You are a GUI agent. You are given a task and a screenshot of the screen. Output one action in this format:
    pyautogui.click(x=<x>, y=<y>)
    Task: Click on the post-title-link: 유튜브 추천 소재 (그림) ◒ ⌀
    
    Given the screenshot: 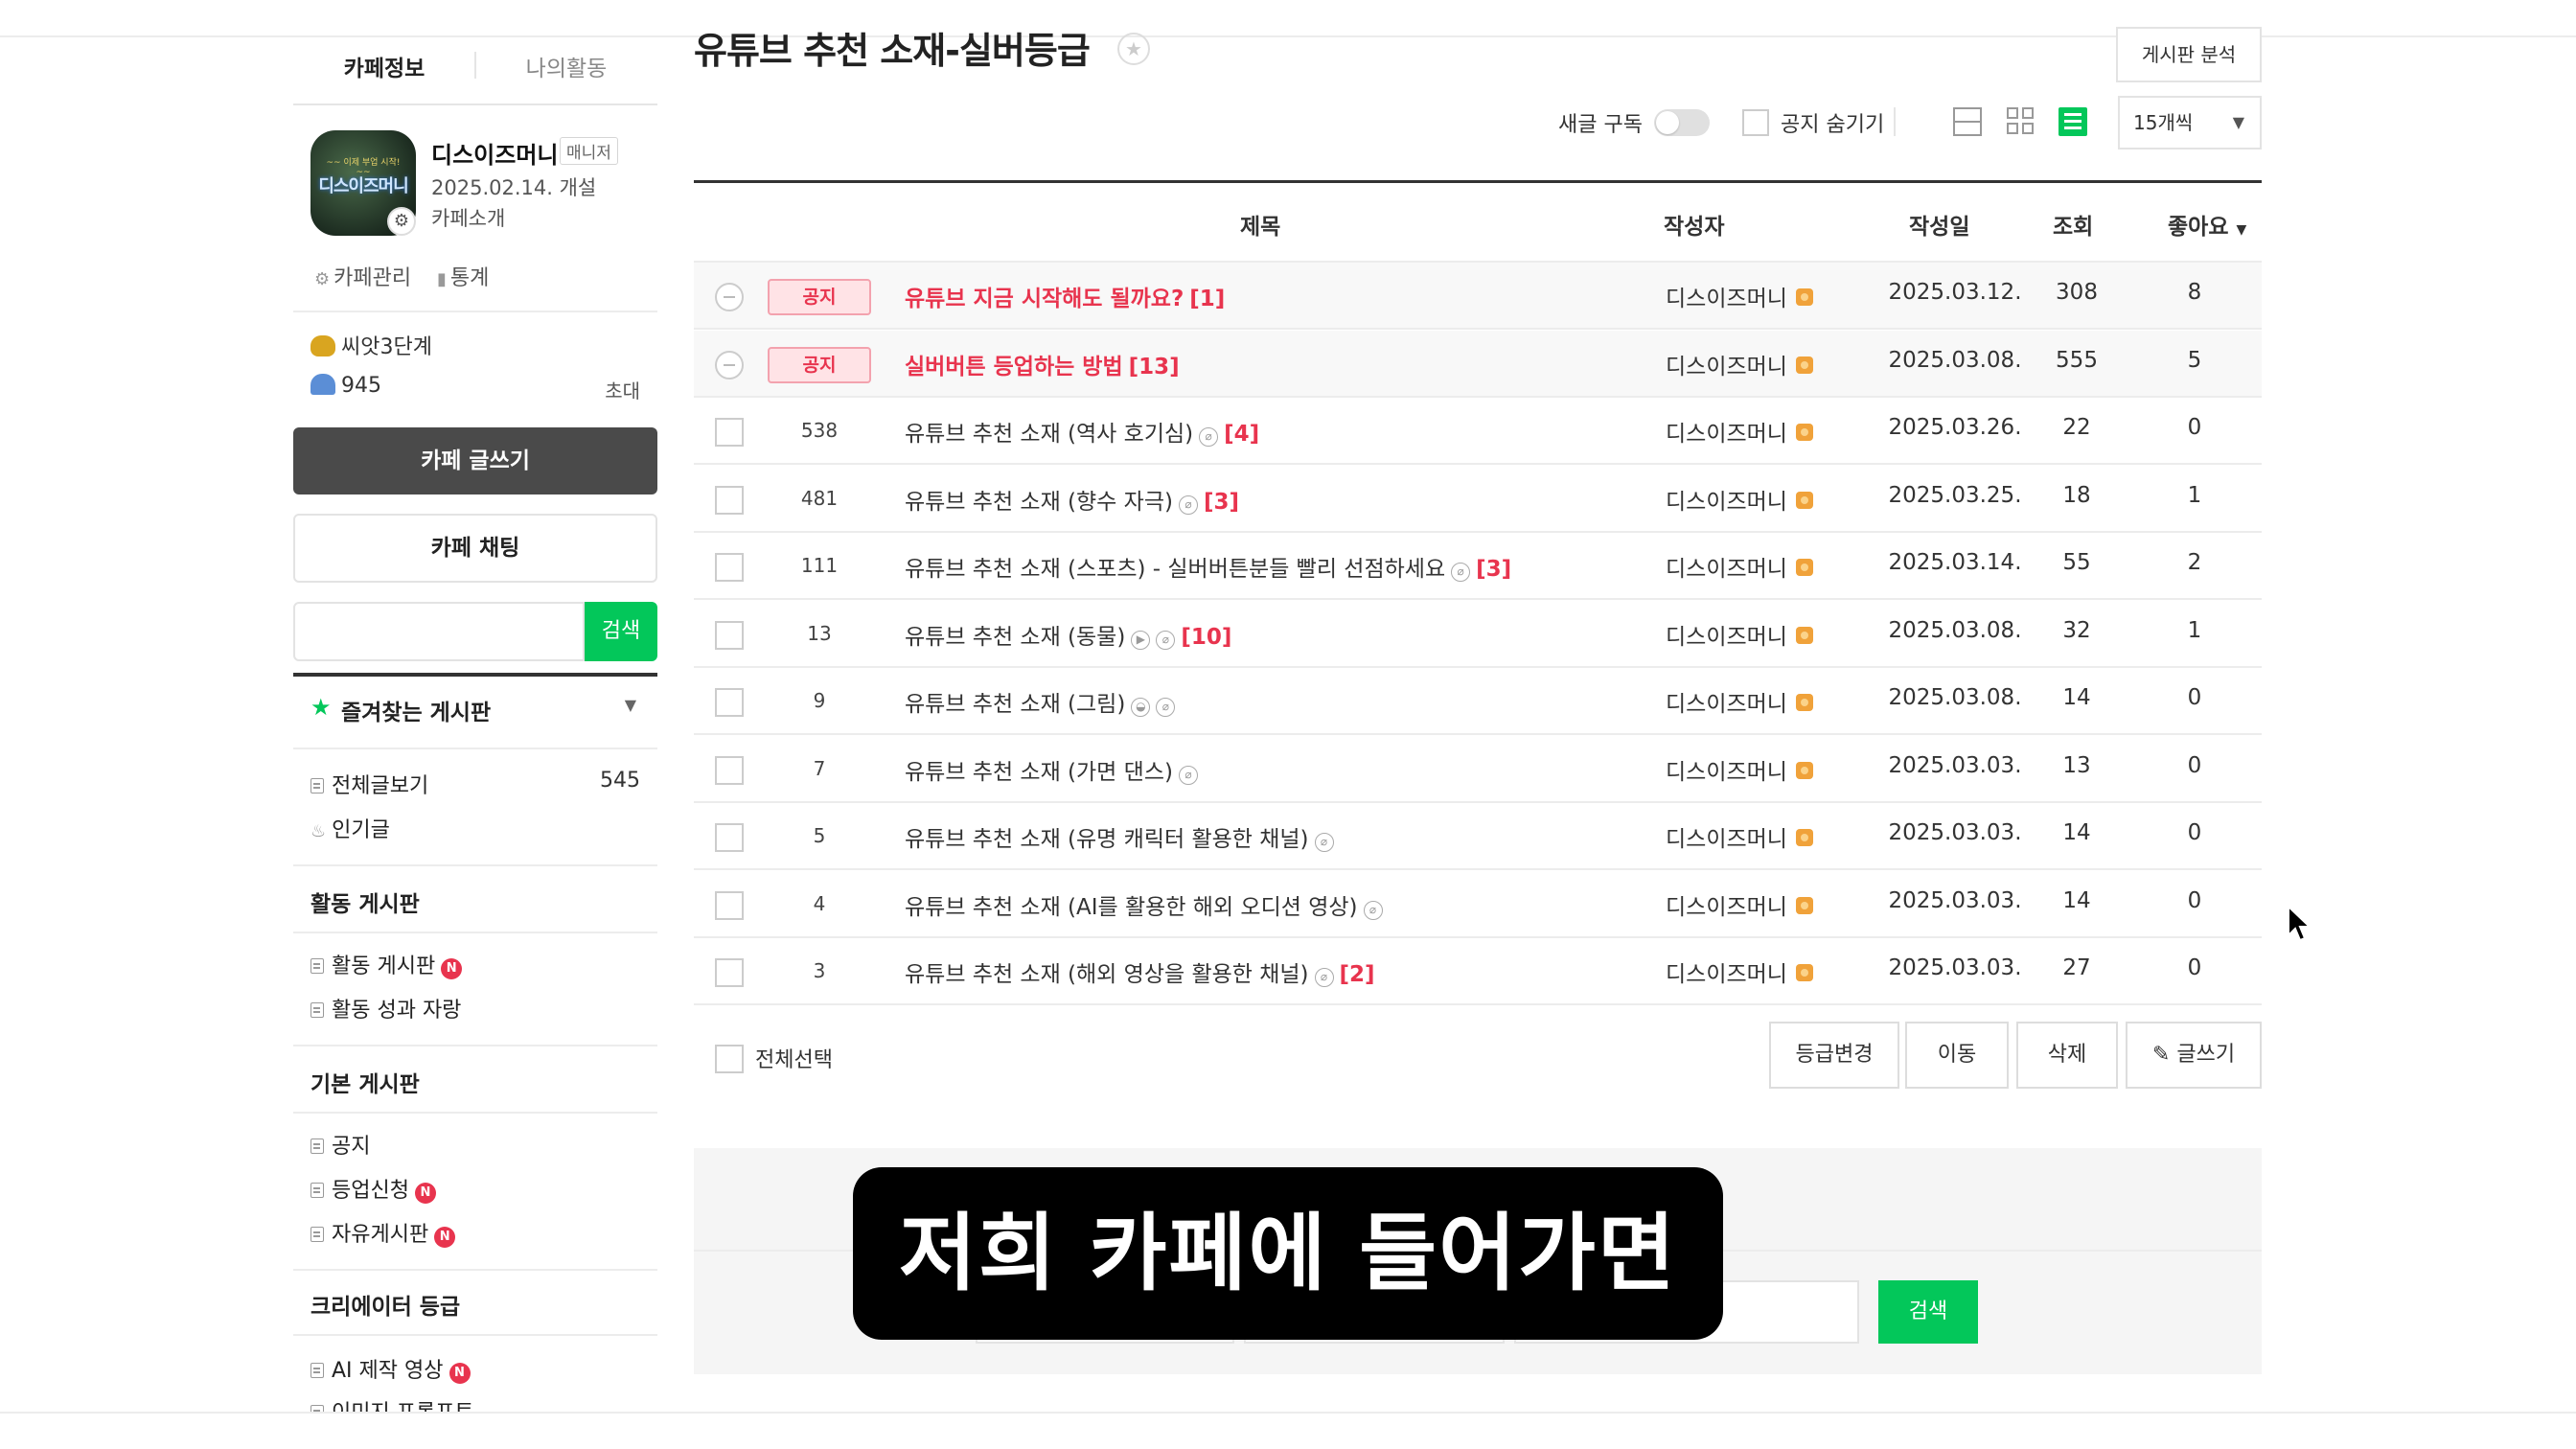 What is the action you would take?
    pyautogui.click(x=1040, y=701)
    